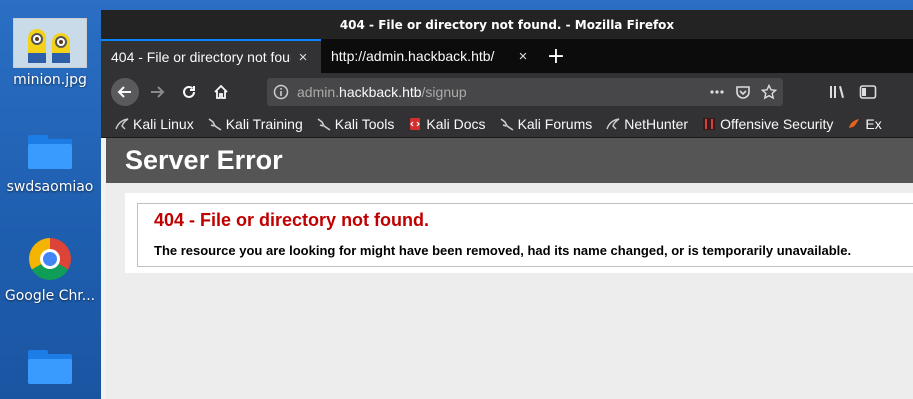 The height and width of the screenshot is (399, 913). I want to click on bookmark-exploit-db: Ex, so click(864, 124).